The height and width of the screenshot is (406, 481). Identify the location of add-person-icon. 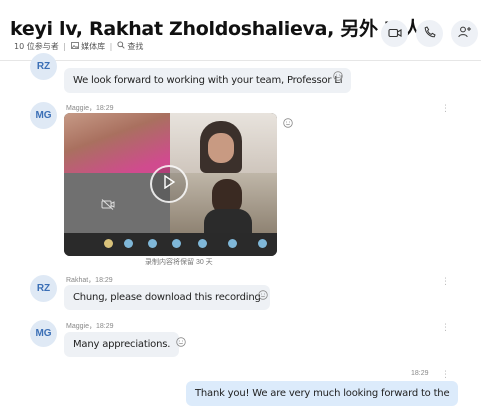
(464, 34).